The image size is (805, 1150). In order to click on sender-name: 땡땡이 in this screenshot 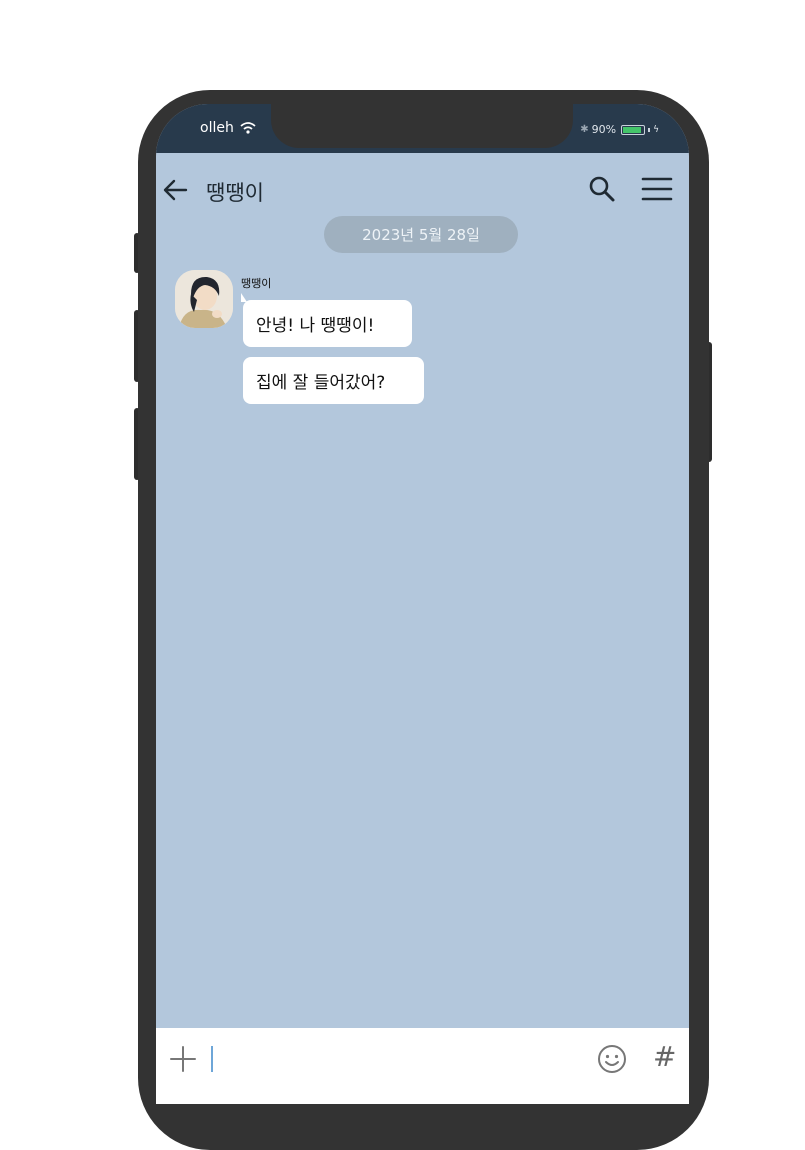, I will do `click(256, 283)`.